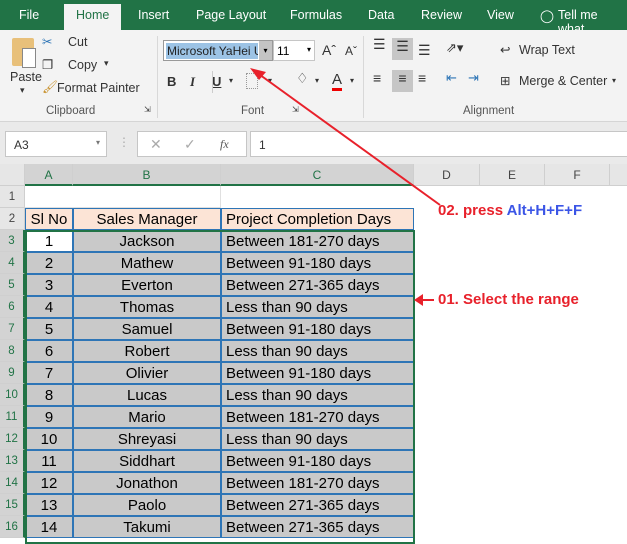  Describe the element at coordinates (402, 49) in the screenshot. I see `align-middle-icon: ☰` at that location.